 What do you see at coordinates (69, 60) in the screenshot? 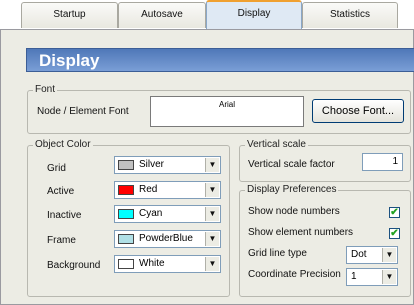
I see `page-title: Display` at bounding box center [69, 60].